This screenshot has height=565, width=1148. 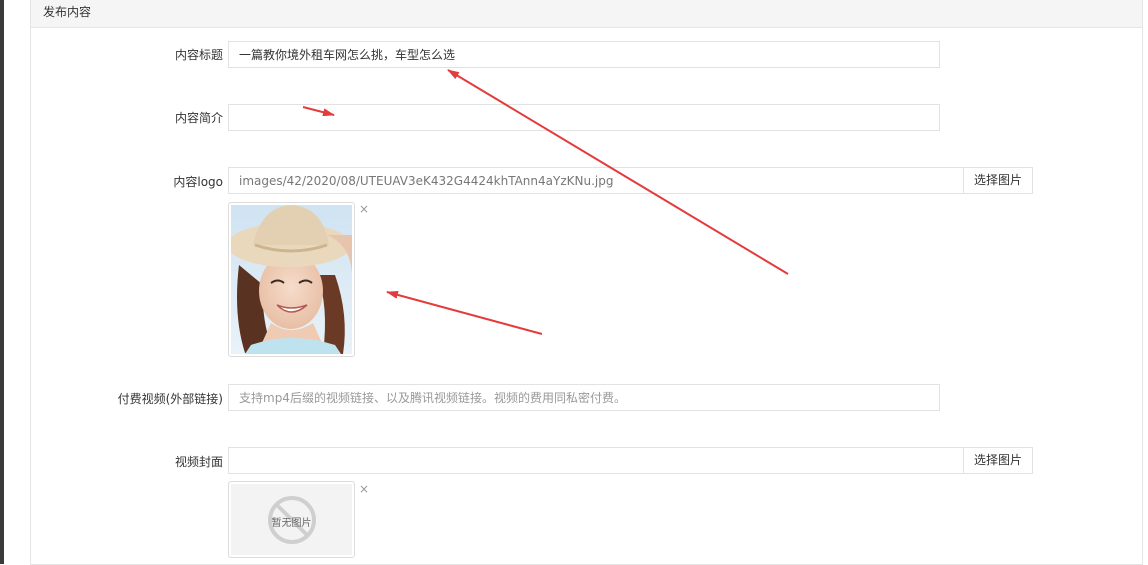 I want to click on red-arrow-to-title, so click(x=618, y=172).